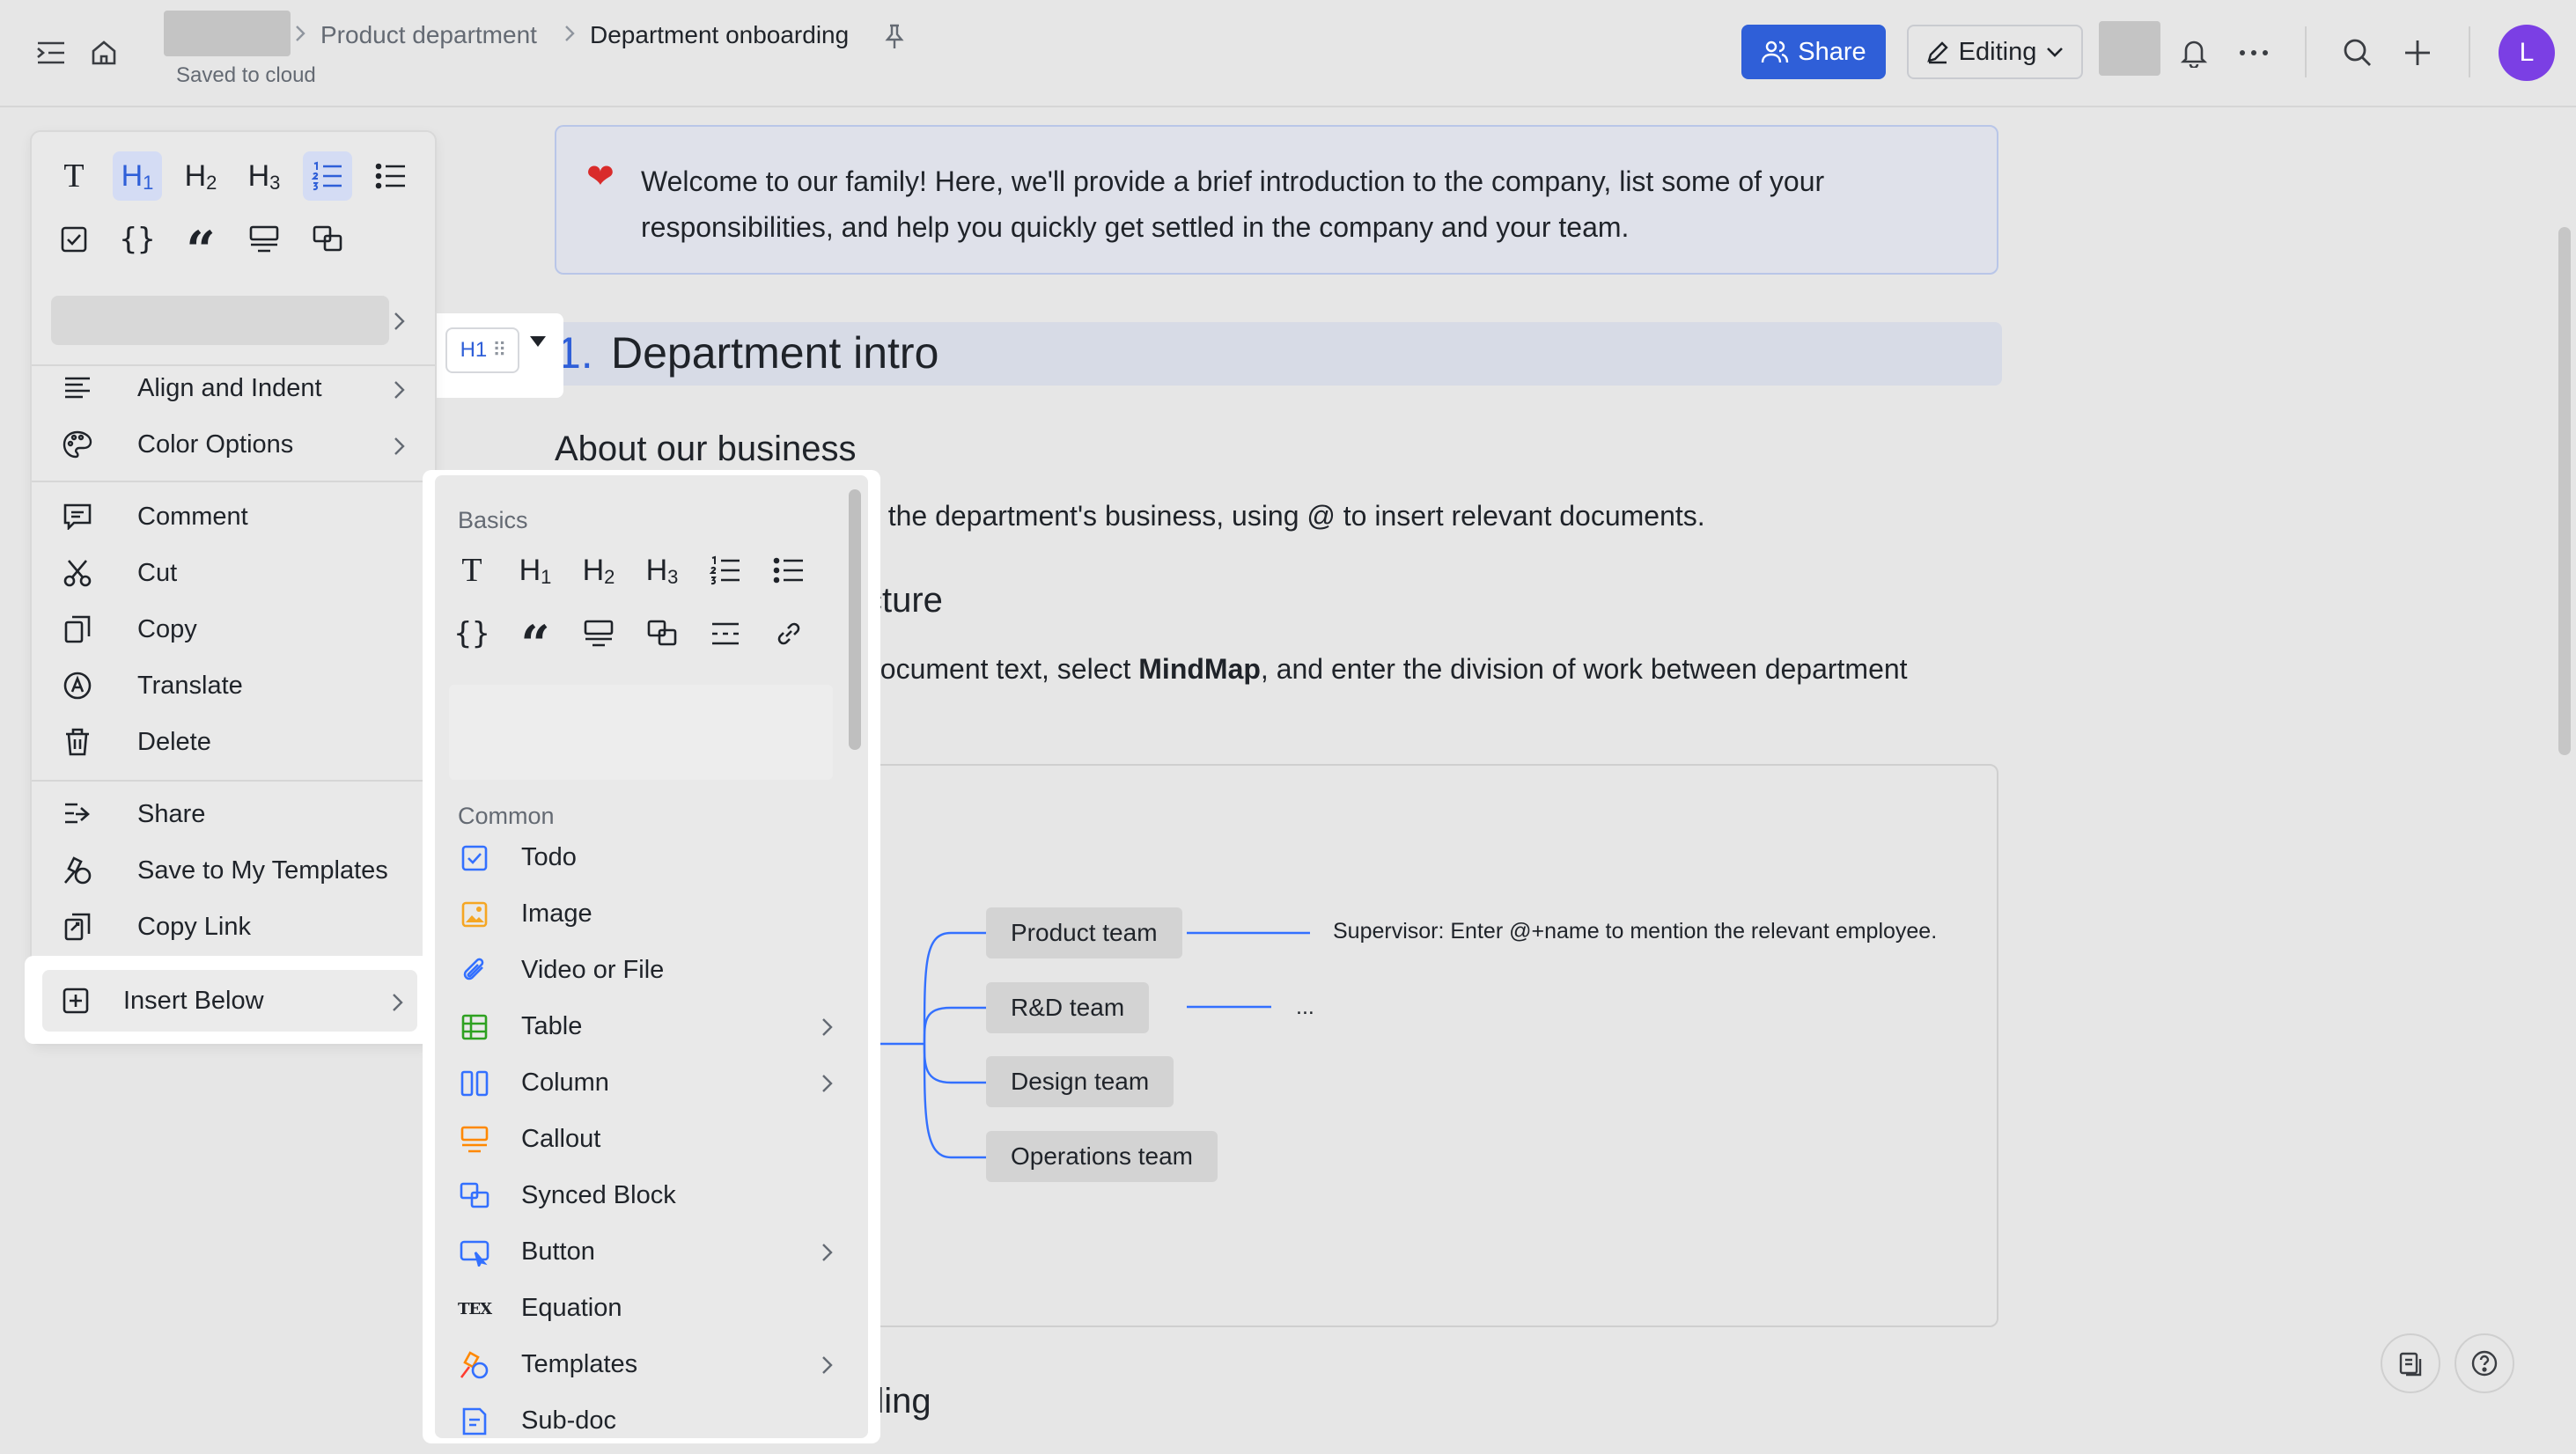  Describe the element at coordinates (77, 685) in the screenshot. I see `translate-icon` at that location.